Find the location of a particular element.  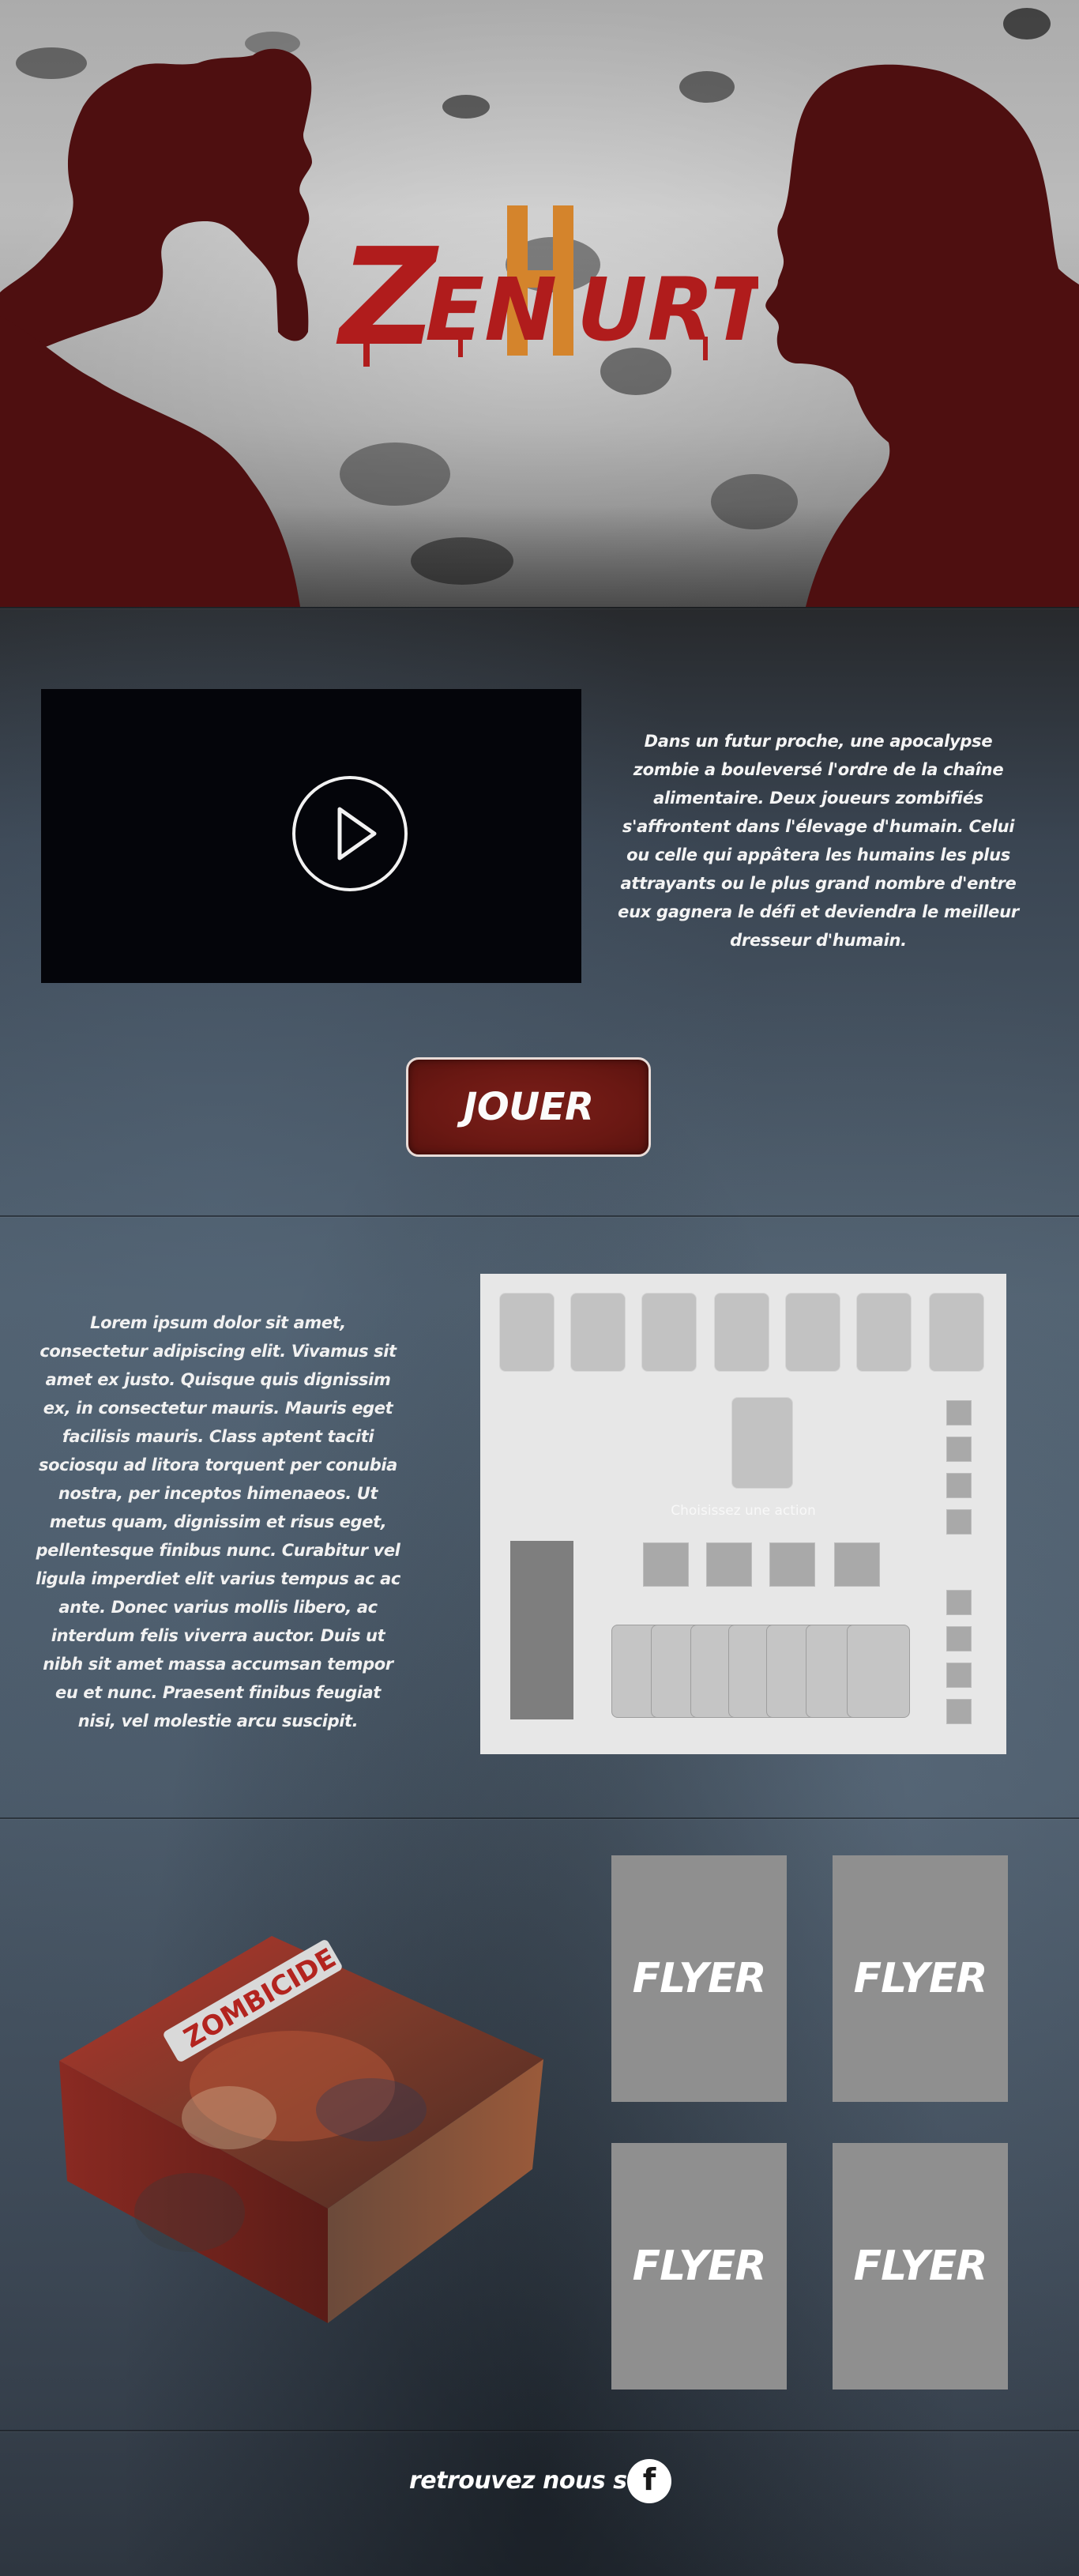

facebook-icon: f is located at coordinates (649, 2481).